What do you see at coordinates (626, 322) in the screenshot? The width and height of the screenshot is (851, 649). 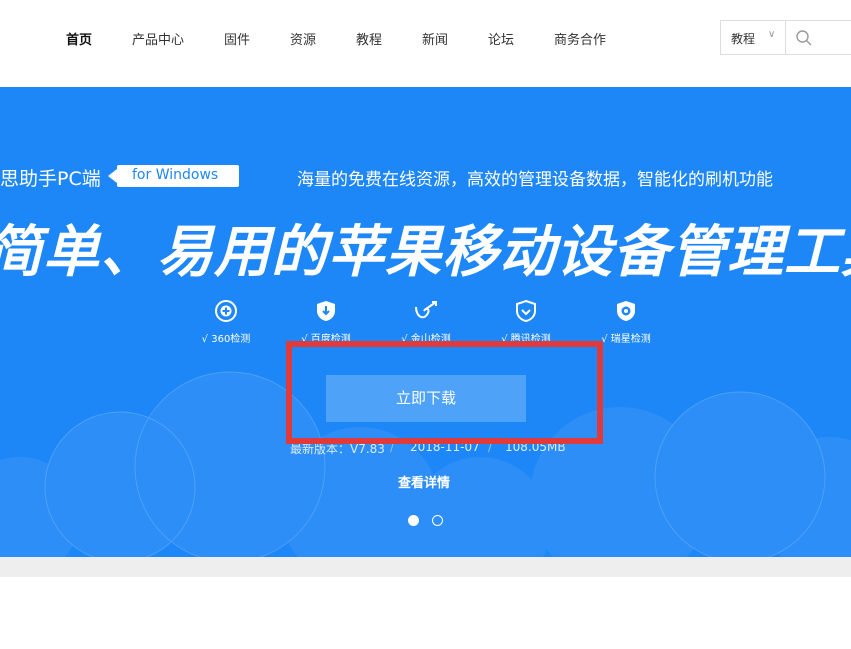 I see `feature-rising: √ 瑞星检测` at bounding box center [626, 322].